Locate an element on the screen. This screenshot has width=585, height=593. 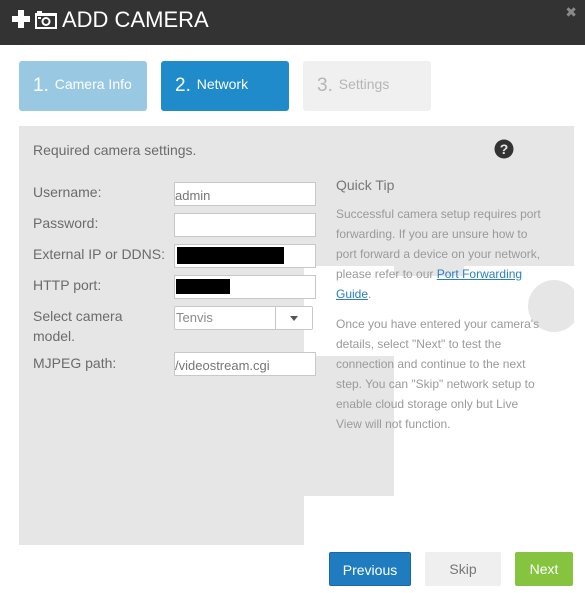
username-label: Username: is located at coordinates (67, 192).